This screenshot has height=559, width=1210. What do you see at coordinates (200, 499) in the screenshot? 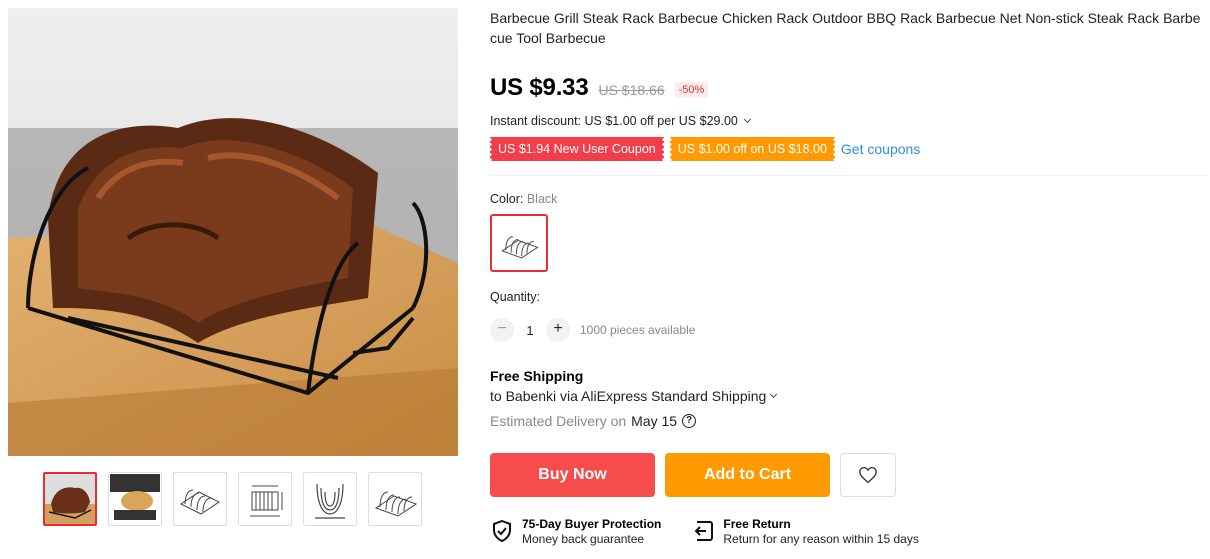
I see `thumbnail-rack-angle` at bounding box center [200, 499].